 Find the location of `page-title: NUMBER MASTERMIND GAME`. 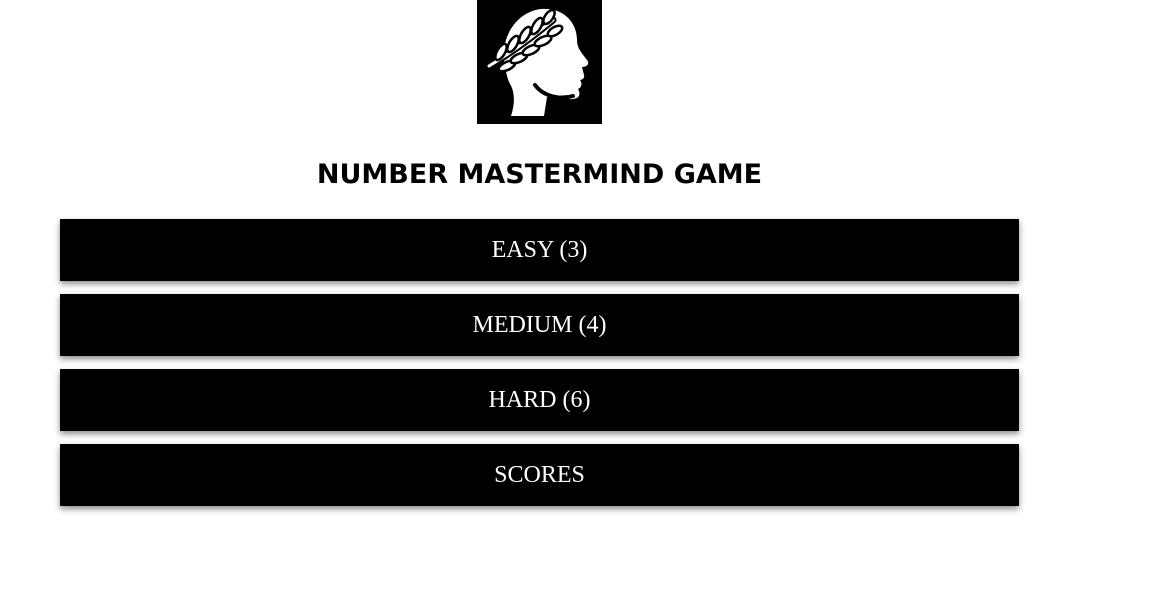

page-title: NUMBER MASTERMIND GAME is located at coordinates (539, 174).